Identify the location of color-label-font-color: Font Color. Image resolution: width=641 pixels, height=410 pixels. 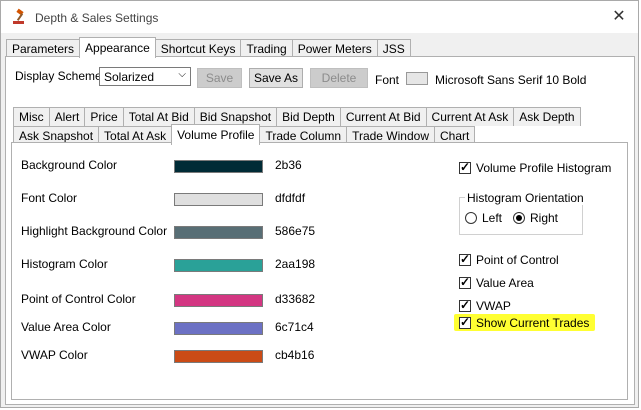
(49, 198).